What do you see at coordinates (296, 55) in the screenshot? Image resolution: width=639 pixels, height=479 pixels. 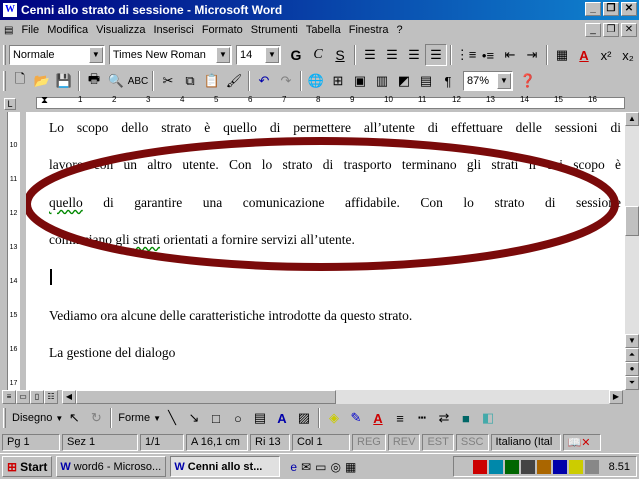 I see `bold-button: G` at bounding box center [296, 55].